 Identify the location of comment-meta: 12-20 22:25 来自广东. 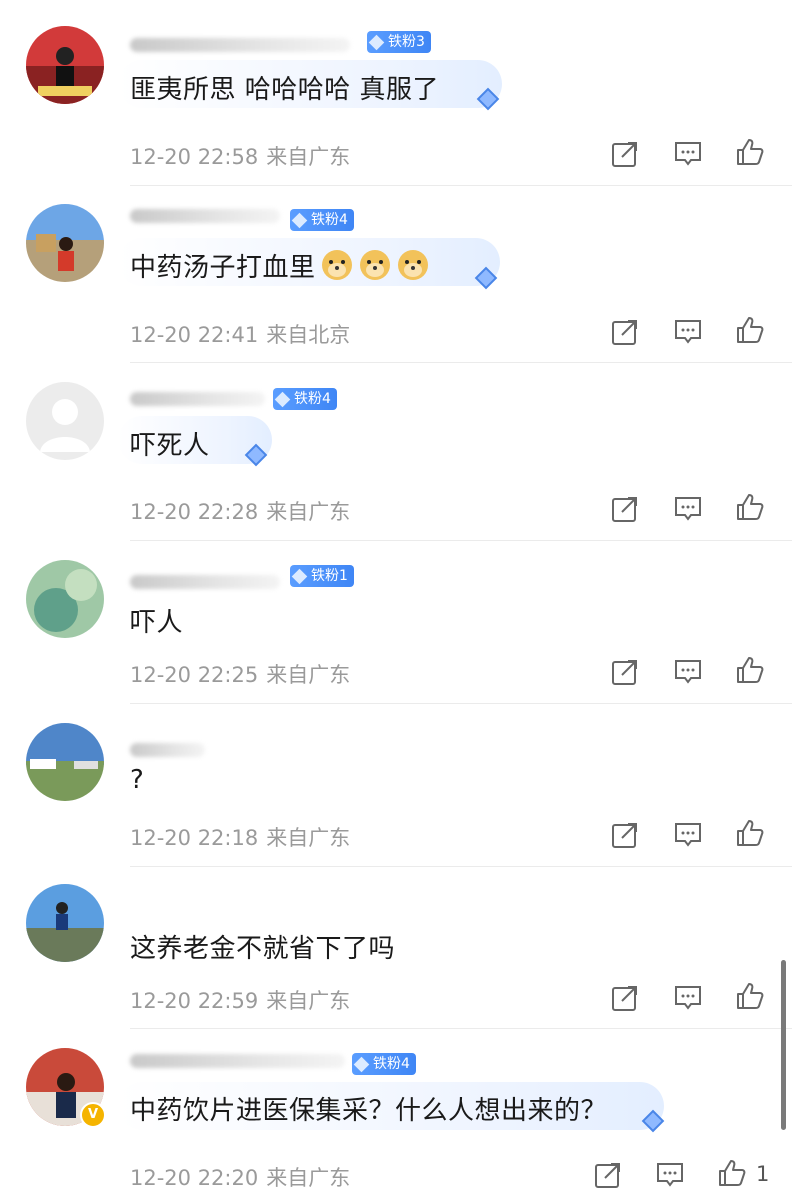
(244, 674).